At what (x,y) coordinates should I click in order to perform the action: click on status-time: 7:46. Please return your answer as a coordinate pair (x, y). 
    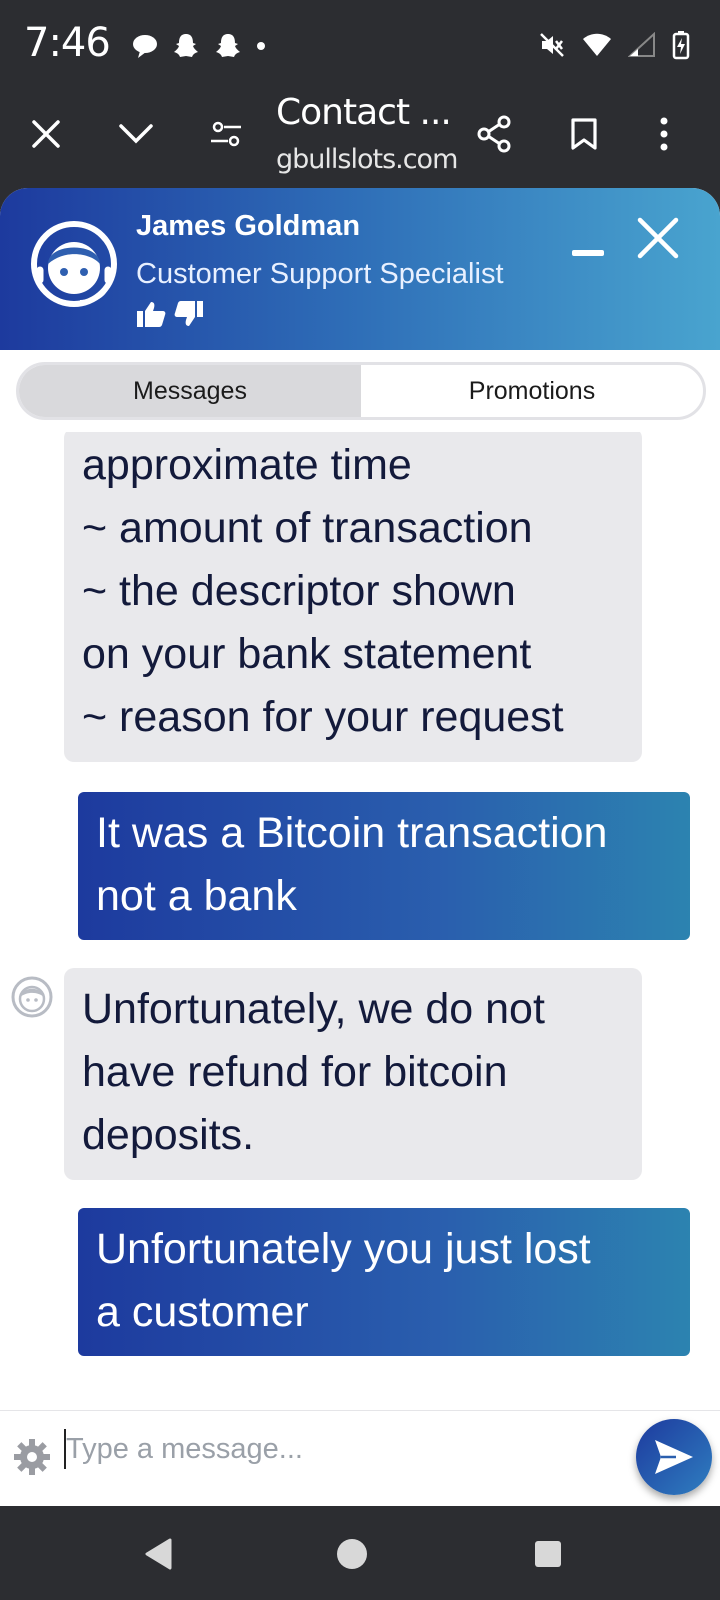
    Looking at the image, I should click on (67, 43).